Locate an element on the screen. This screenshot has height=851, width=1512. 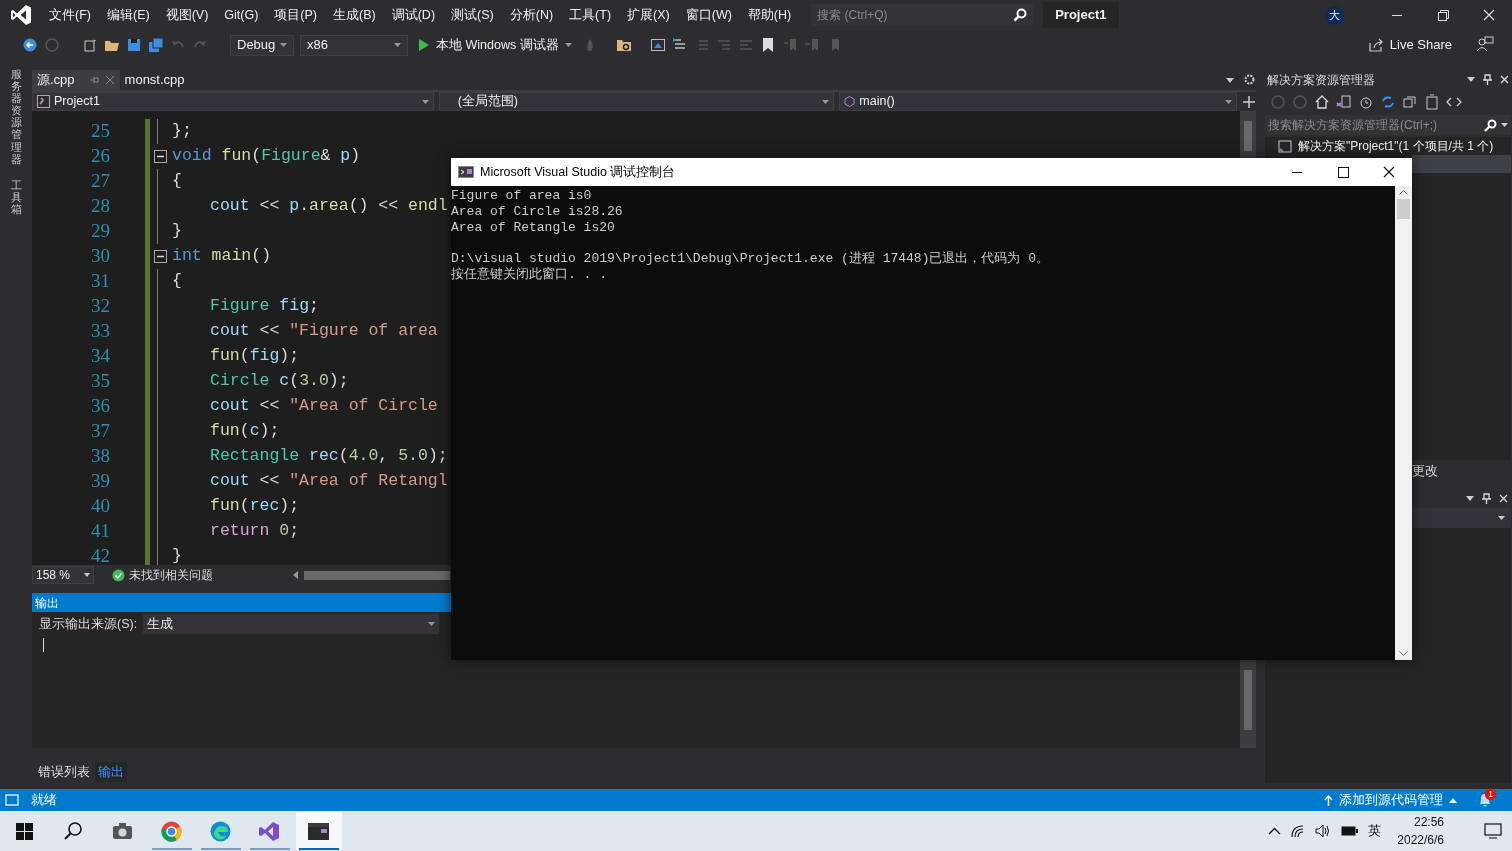
panel-tab: 更改 is located at coordinates (1425, 471).